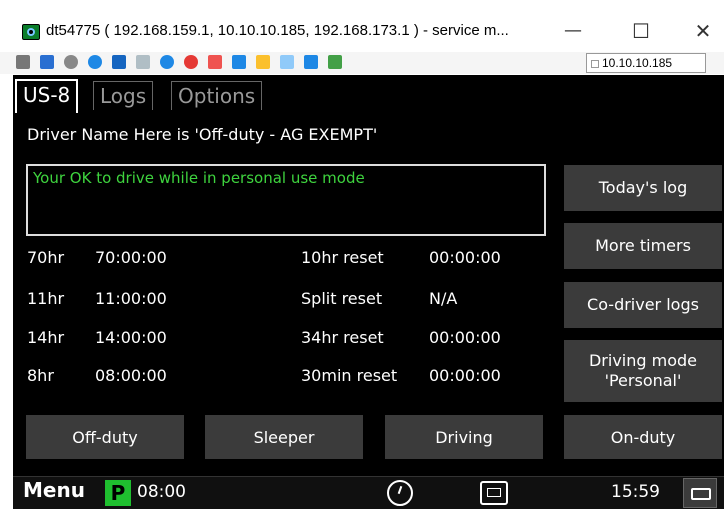 The height and width of the screenshot is (509, 724). Describe the element at coordinates (131, 257) in the screenshot. I see `timer-value-70hr: 70:00:00` at that location.